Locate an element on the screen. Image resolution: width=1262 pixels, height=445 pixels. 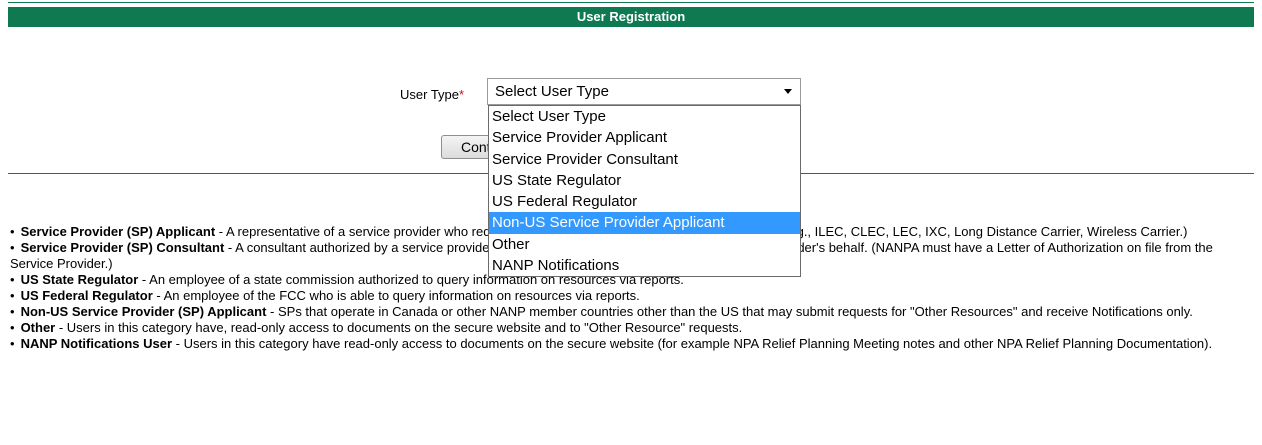
top-rule is located at coordinates (631, 2).